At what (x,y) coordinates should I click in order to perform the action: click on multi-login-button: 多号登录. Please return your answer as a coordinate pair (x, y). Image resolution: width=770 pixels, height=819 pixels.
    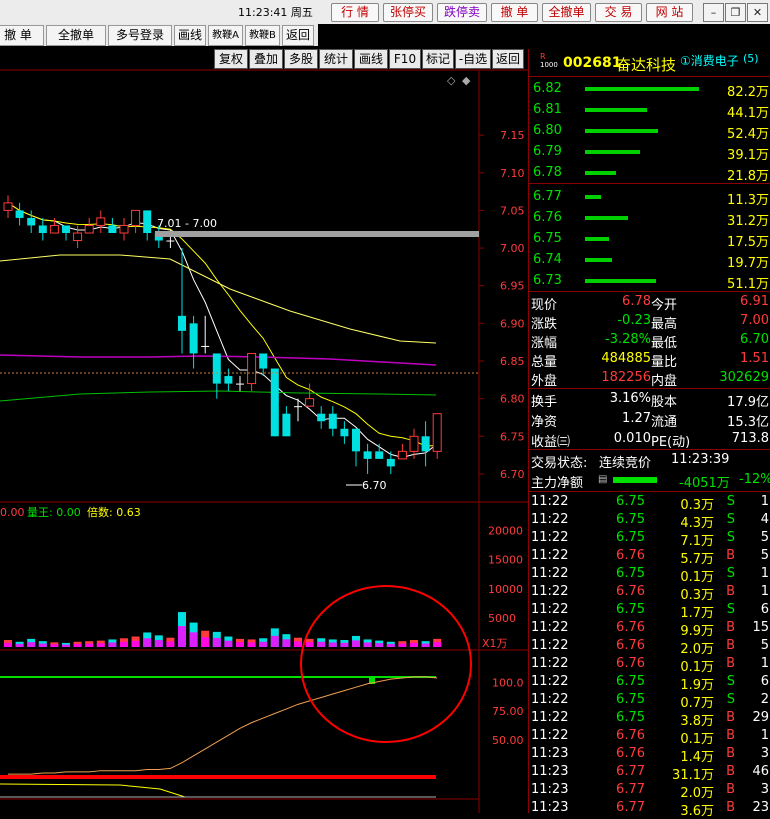
    Looking at the image, I should click on (140, 35).